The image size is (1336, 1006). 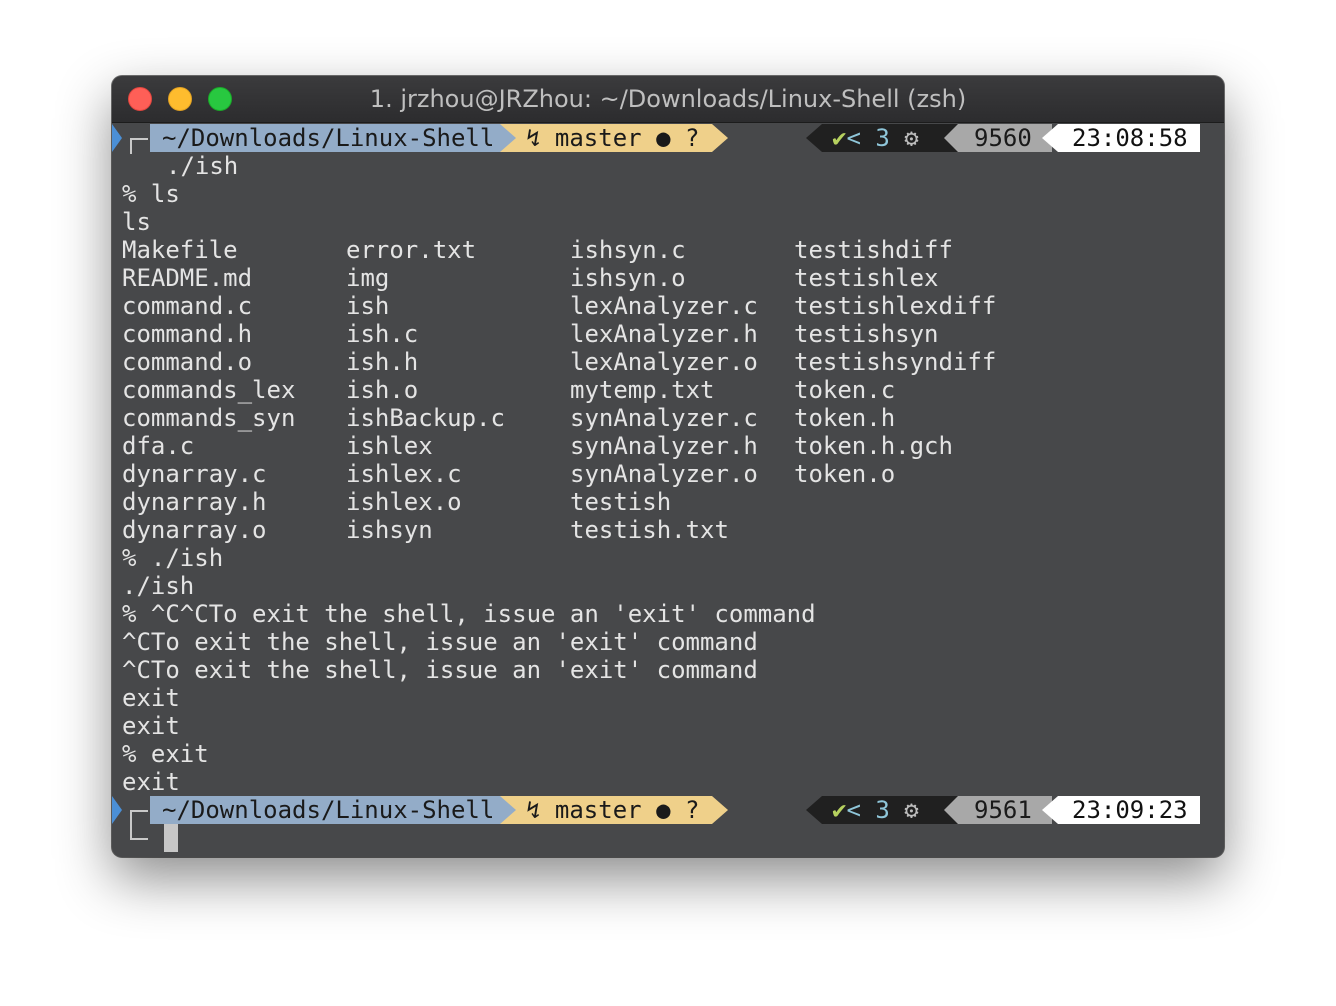 What do you see at coordinates (180, 250) in the screenshot?
I see `file-entry: Makefile` at bounding box center [180, 250].